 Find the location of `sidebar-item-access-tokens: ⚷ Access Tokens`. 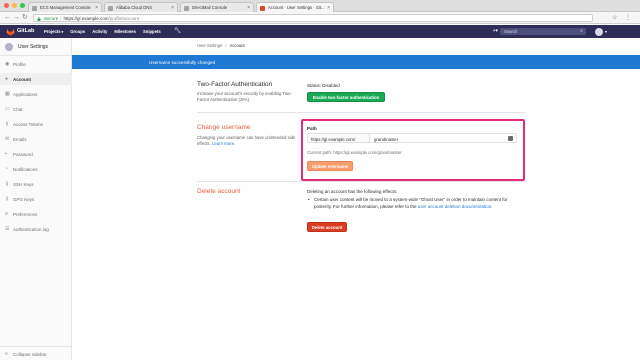

sidebar-item-access-tokens: ⚷ Access Tokens is located at coordinates (36, 124).